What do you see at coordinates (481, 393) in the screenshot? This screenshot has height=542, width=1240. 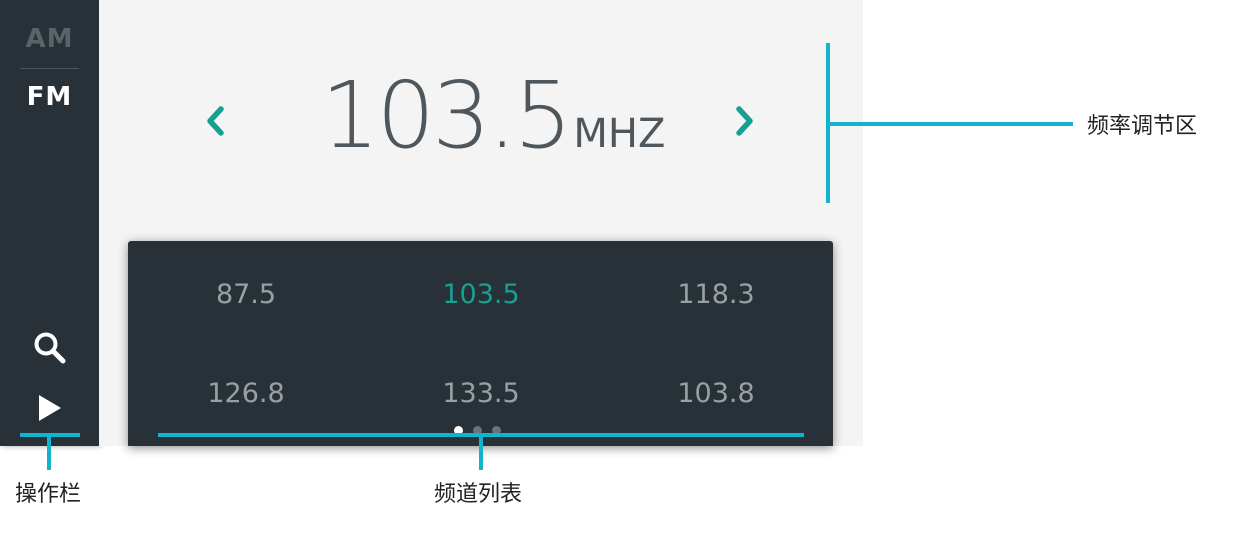 I see `channel-item: 133.5` at bounding box center [481, 393].